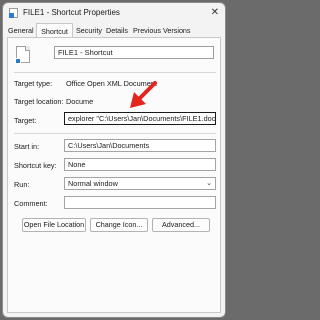 The width and height of the screenshot is (320, 320). I want to click on tab-details: Details, so click(117, 31).